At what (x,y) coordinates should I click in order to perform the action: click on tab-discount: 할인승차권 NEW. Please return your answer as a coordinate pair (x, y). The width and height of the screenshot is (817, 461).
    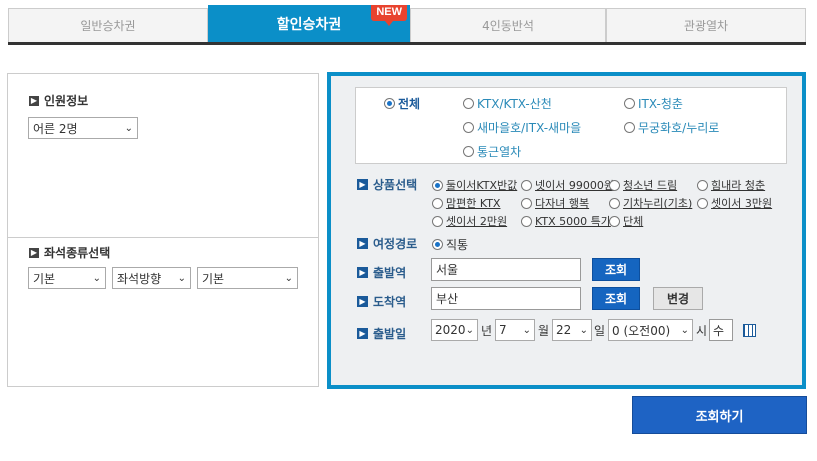
    Looking at the image, I should click on (309, 23).